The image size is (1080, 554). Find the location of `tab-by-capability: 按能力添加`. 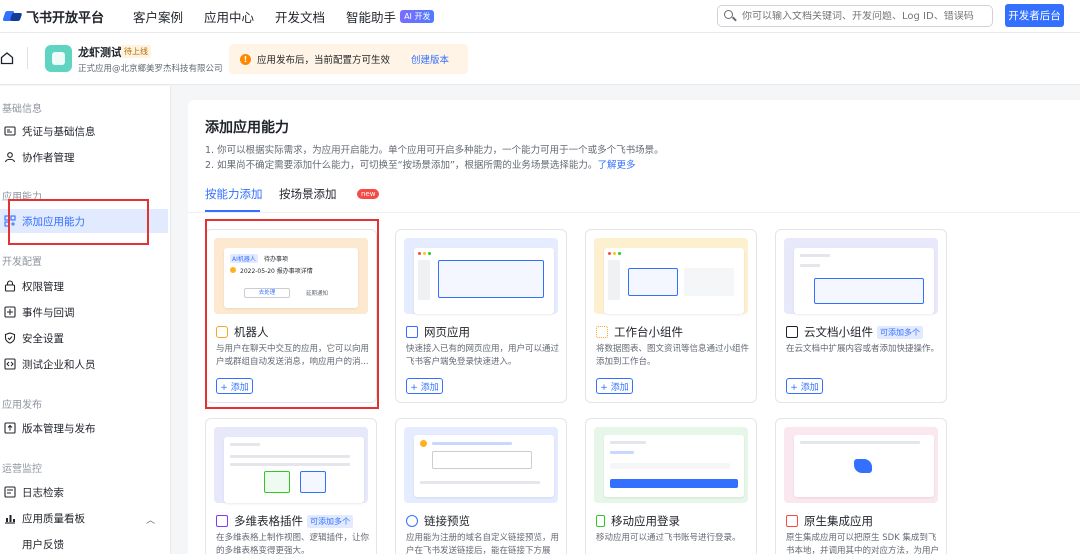

tab-by-capability: 按能力添加 is located at coordinates (234, 194).